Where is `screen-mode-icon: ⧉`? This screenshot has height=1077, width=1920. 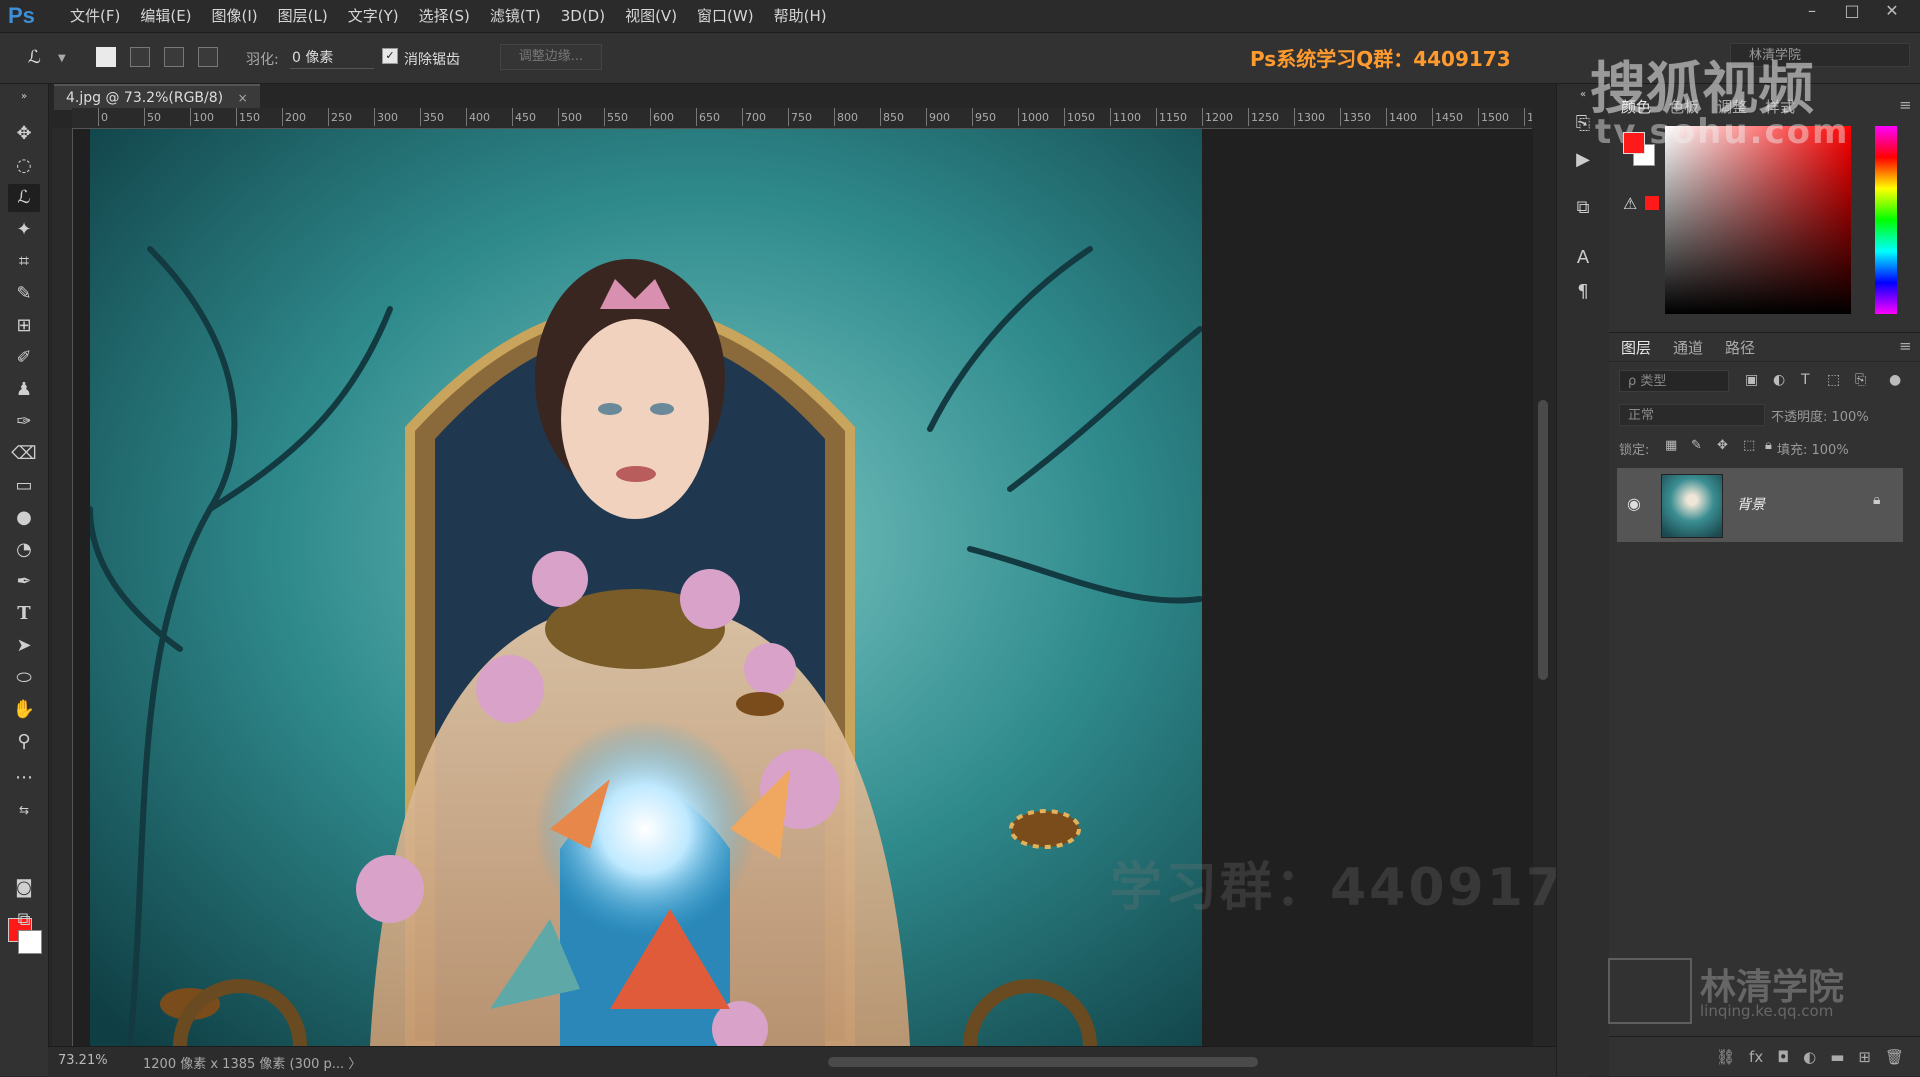 screen-mode-icon: ⧉ is located at coordinates (24, 920).